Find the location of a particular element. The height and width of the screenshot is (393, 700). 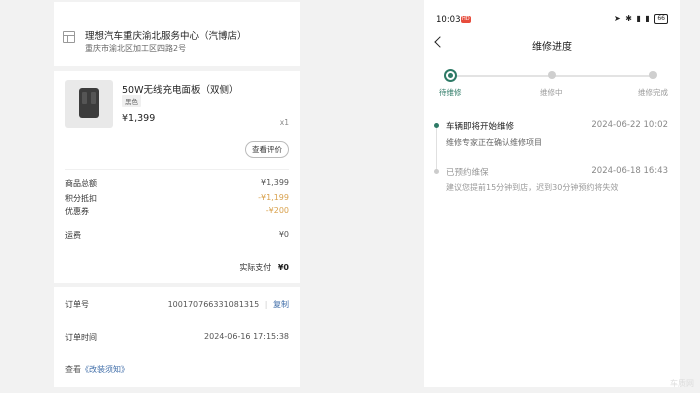

clock: 10:03 is located at coordinates (448, 20).